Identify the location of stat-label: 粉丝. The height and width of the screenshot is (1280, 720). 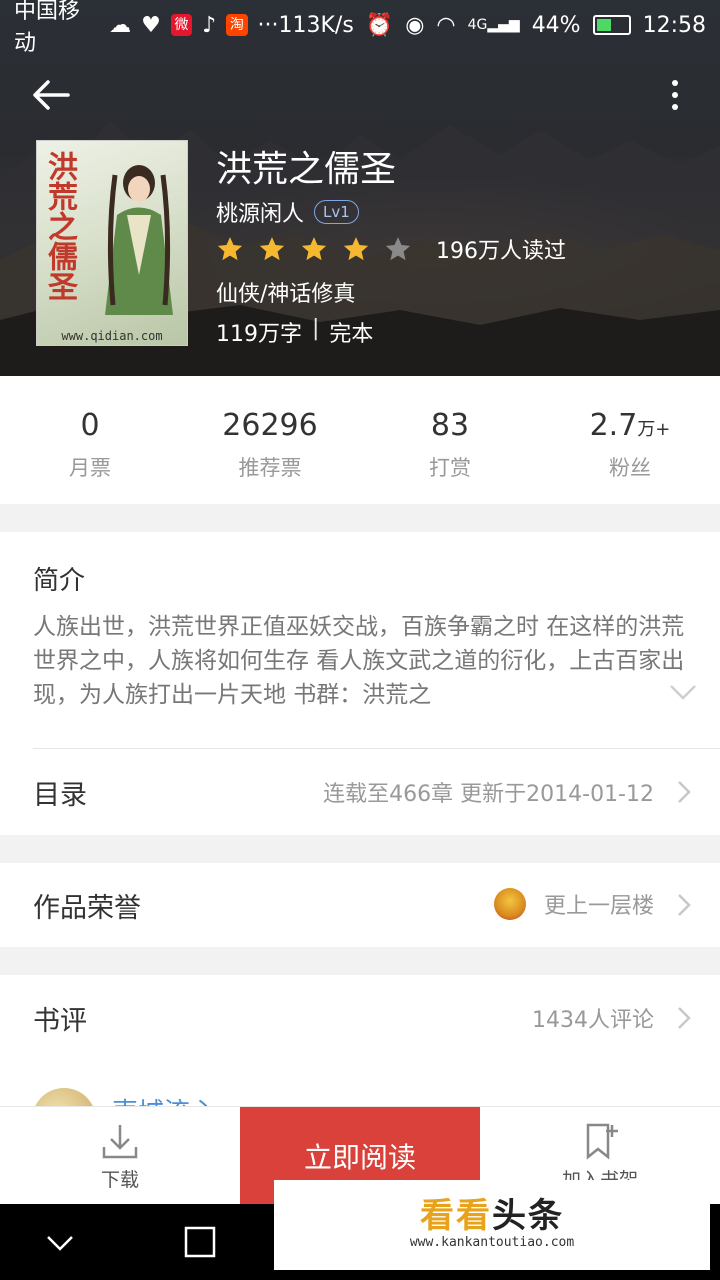
(630, 468).